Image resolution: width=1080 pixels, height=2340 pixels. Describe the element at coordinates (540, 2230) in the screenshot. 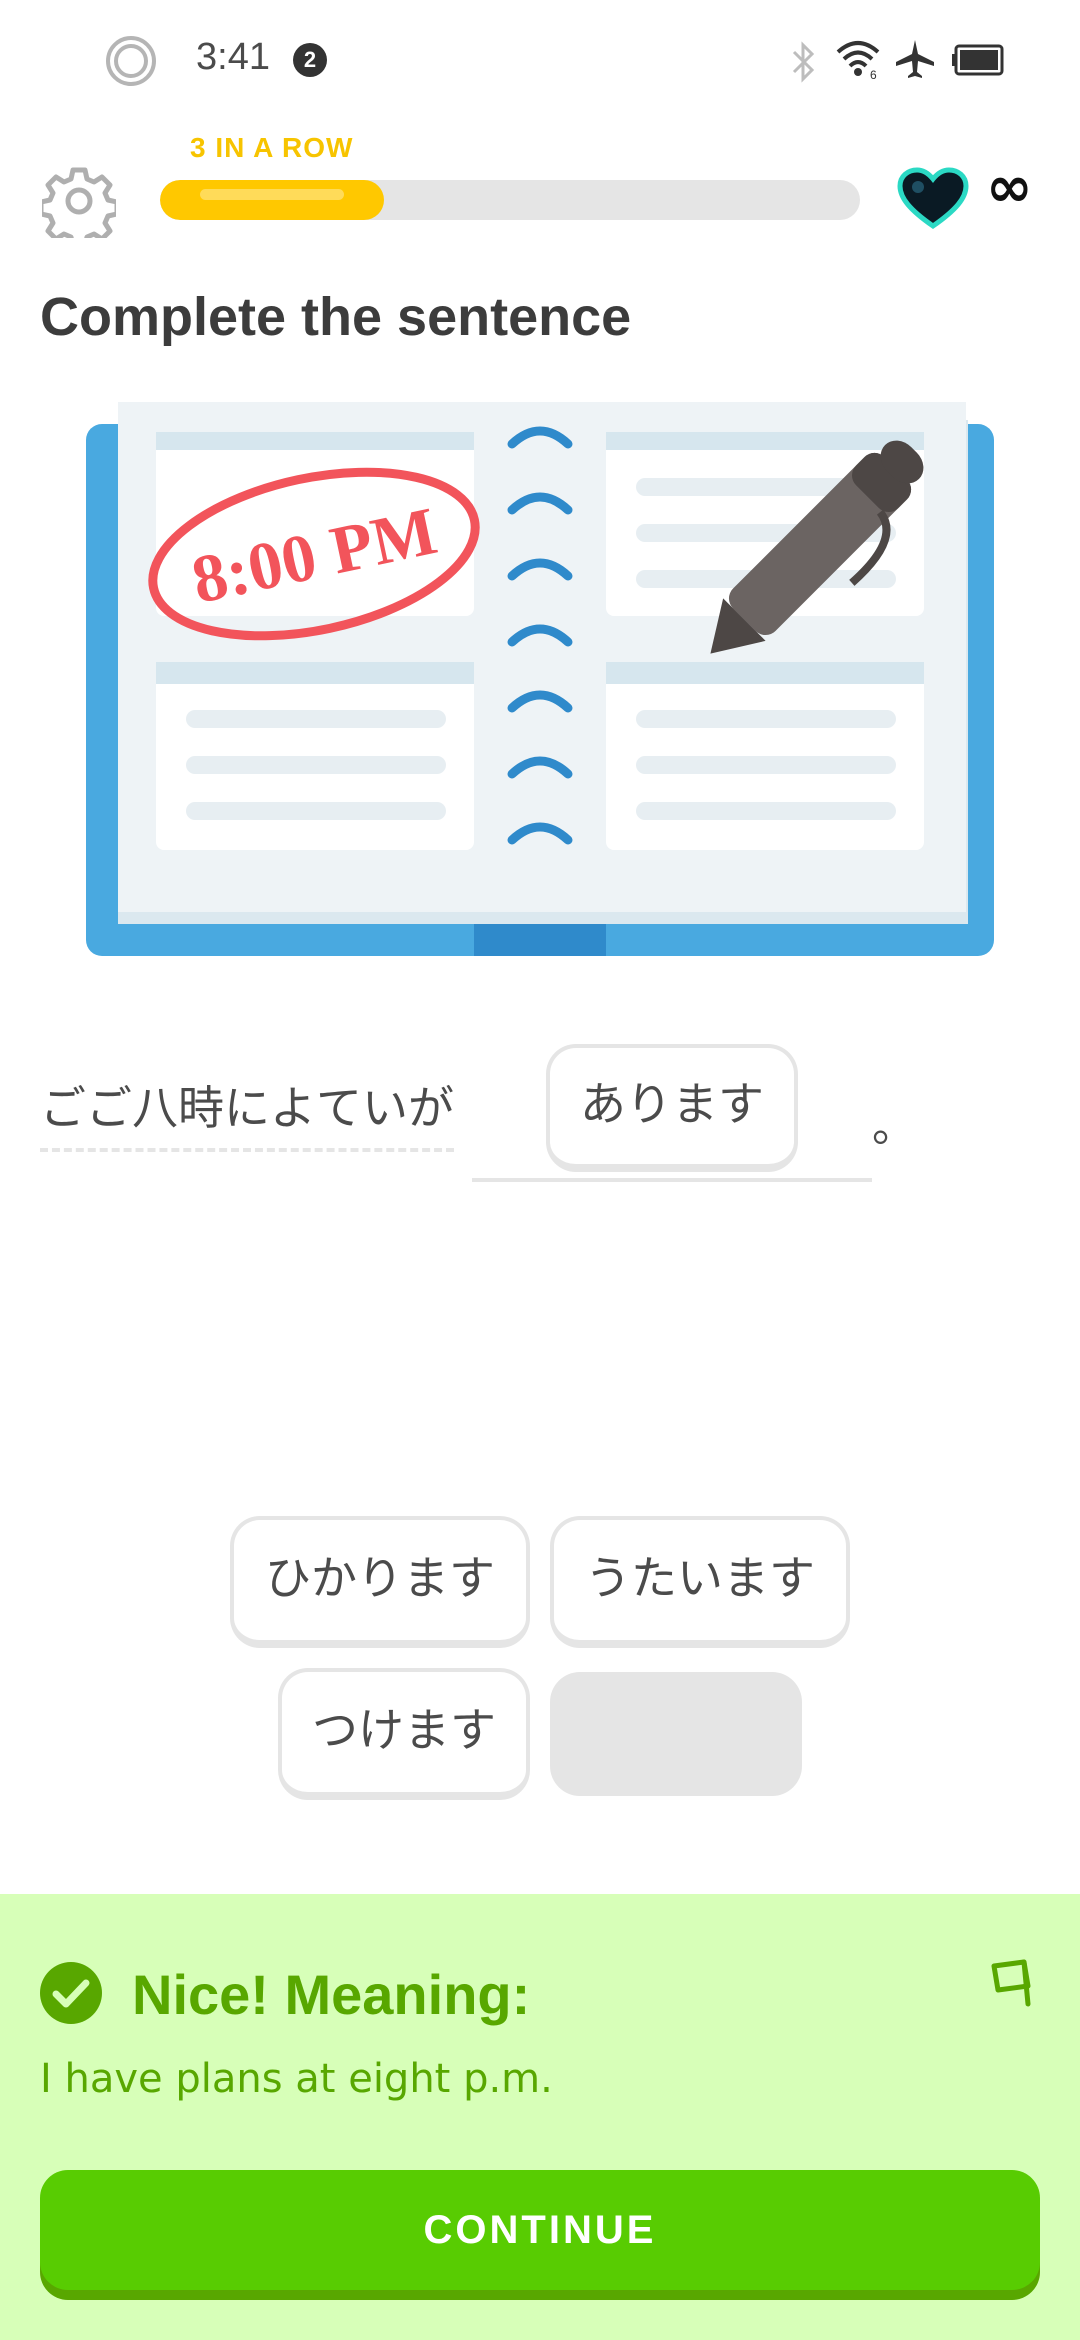

I see `continue-button: CONTINUE` at that location.